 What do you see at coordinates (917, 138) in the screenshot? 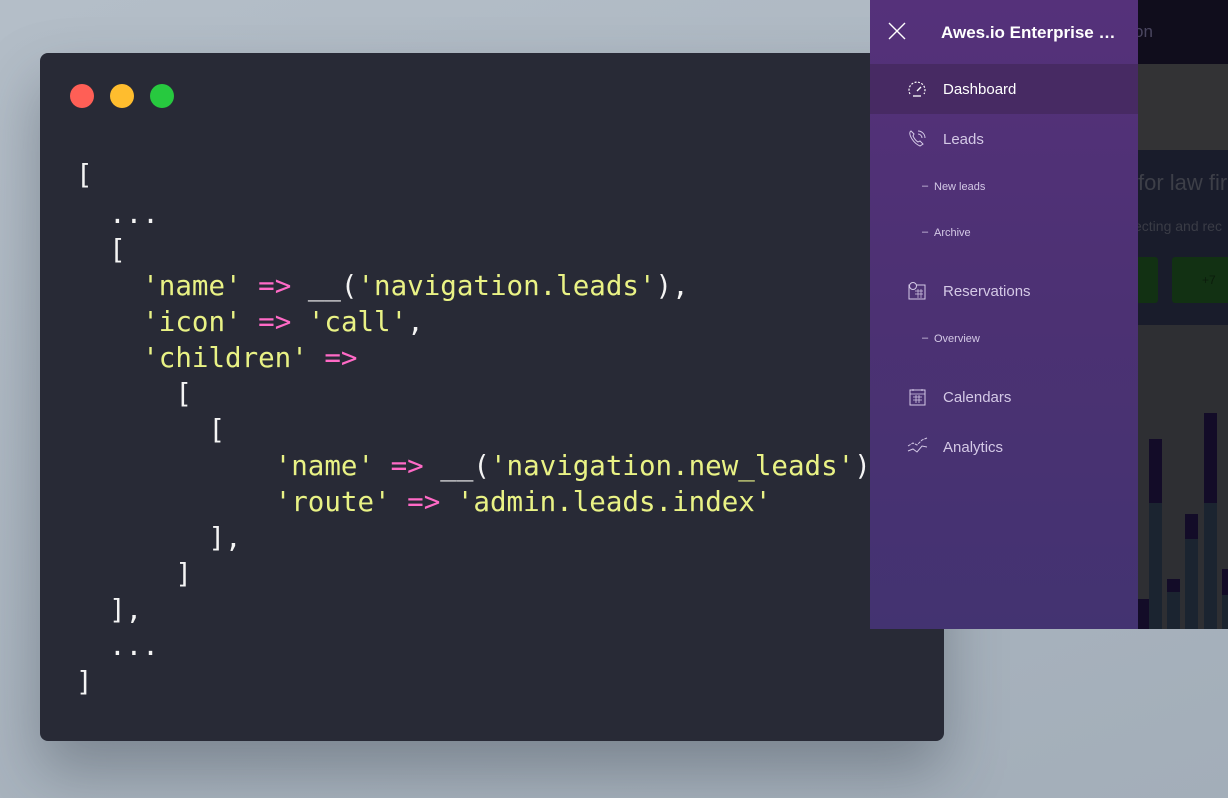
I see `phone-call-icon` at bounding box center [917, 138].